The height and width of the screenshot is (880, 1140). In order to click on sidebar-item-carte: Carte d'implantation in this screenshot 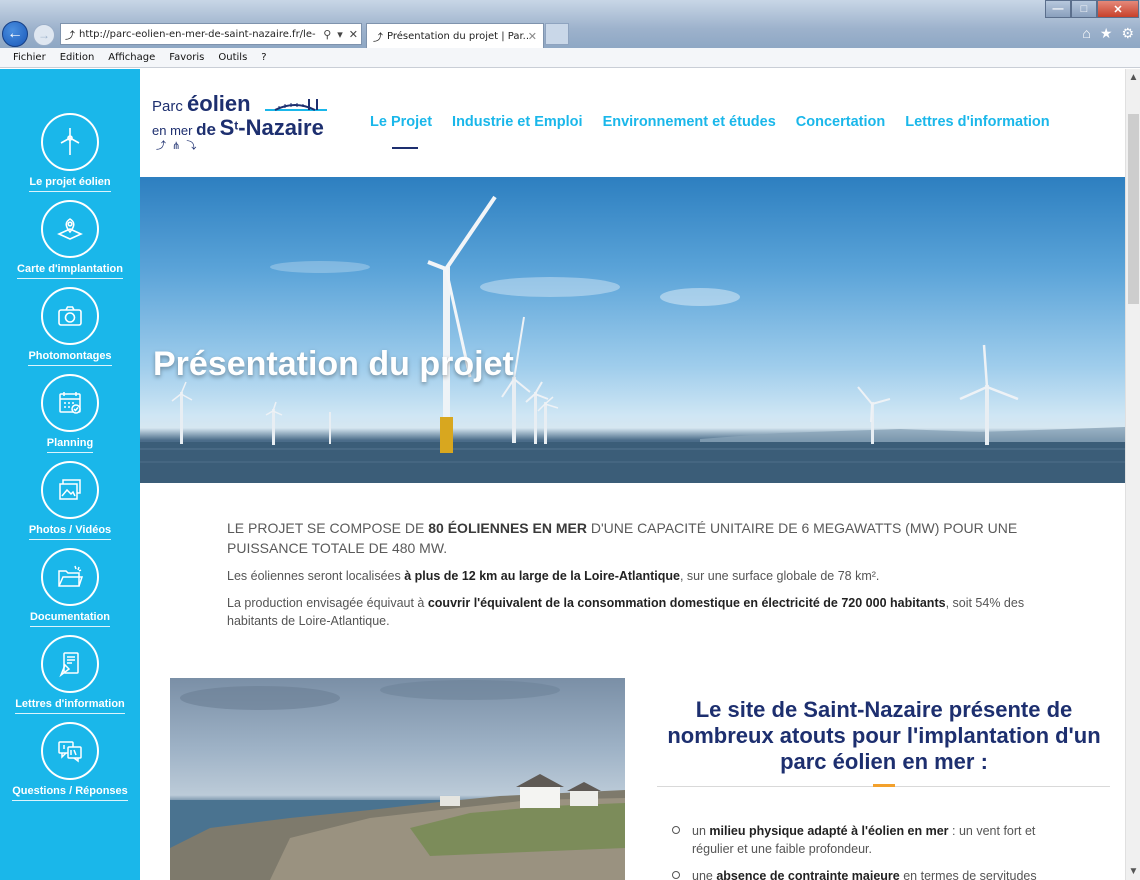, I will do `click(70, 239)`.